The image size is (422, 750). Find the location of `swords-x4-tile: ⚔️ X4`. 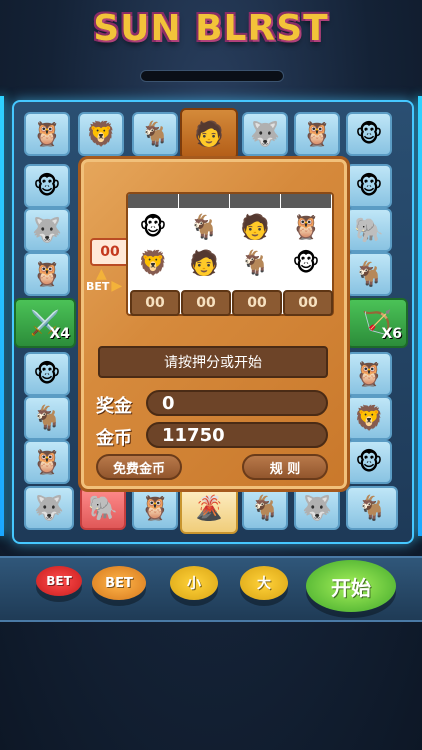

swords-x4-tile: ⚔️ X4 is located at coordinates (45, 323).